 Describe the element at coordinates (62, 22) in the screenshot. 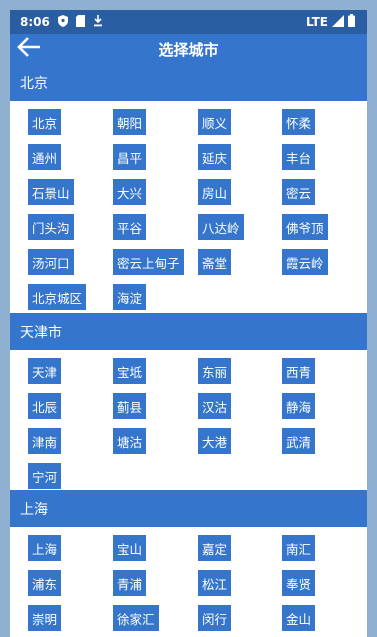

I see `shield-icon` at that location.